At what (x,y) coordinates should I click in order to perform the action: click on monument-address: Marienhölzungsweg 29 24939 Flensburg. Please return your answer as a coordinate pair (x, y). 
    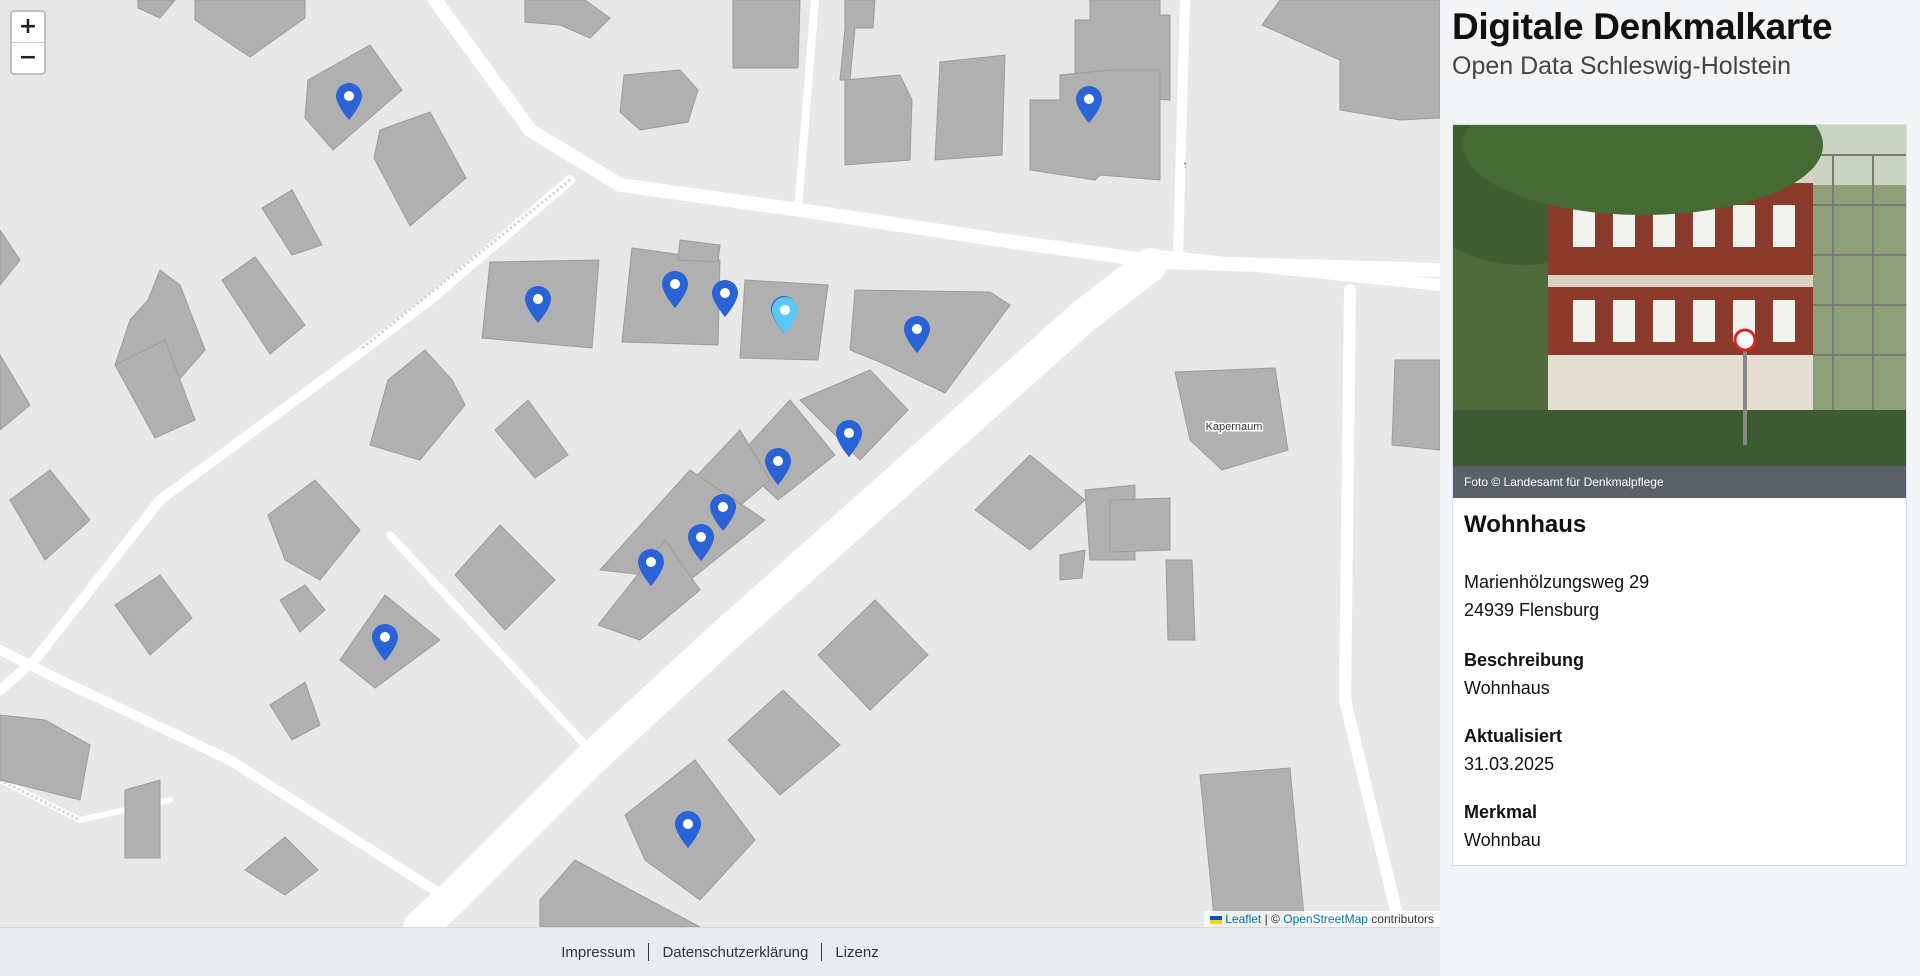
    Looking at the image, I should click on (1556, 596).